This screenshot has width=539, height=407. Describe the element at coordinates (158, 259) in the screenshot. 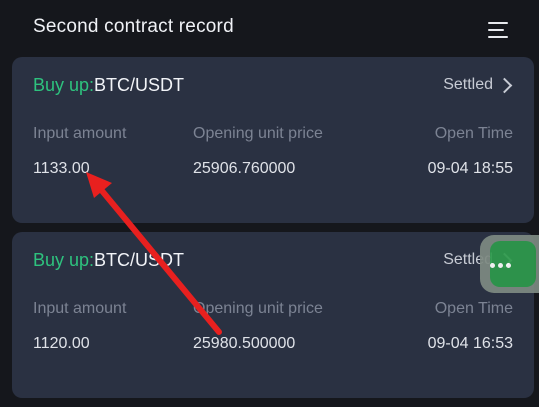

I see `arrow-shaft-icon` at that location.